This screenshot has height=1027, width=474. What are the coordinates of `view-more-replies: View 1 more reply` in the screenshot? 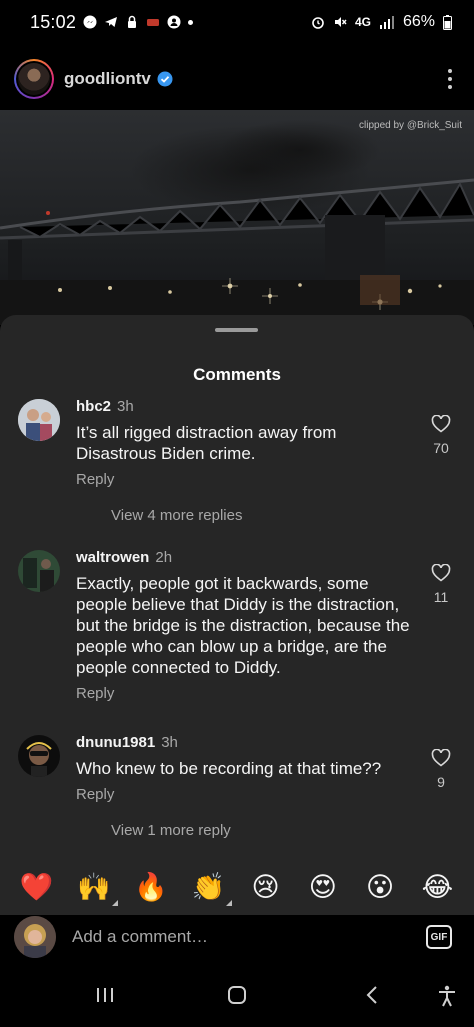 It's located at (171, 830).